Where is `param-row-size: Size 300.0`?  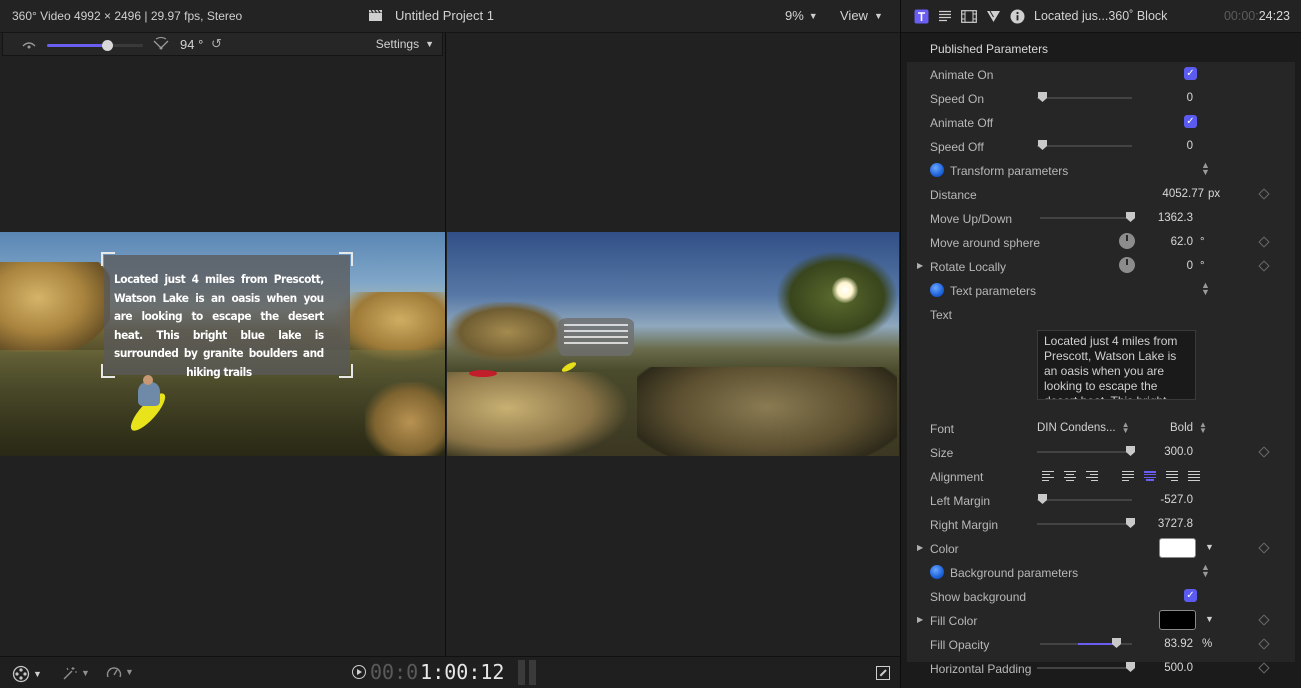 param-row-size: Size 300.0 is located at coordinates (1101, 452).